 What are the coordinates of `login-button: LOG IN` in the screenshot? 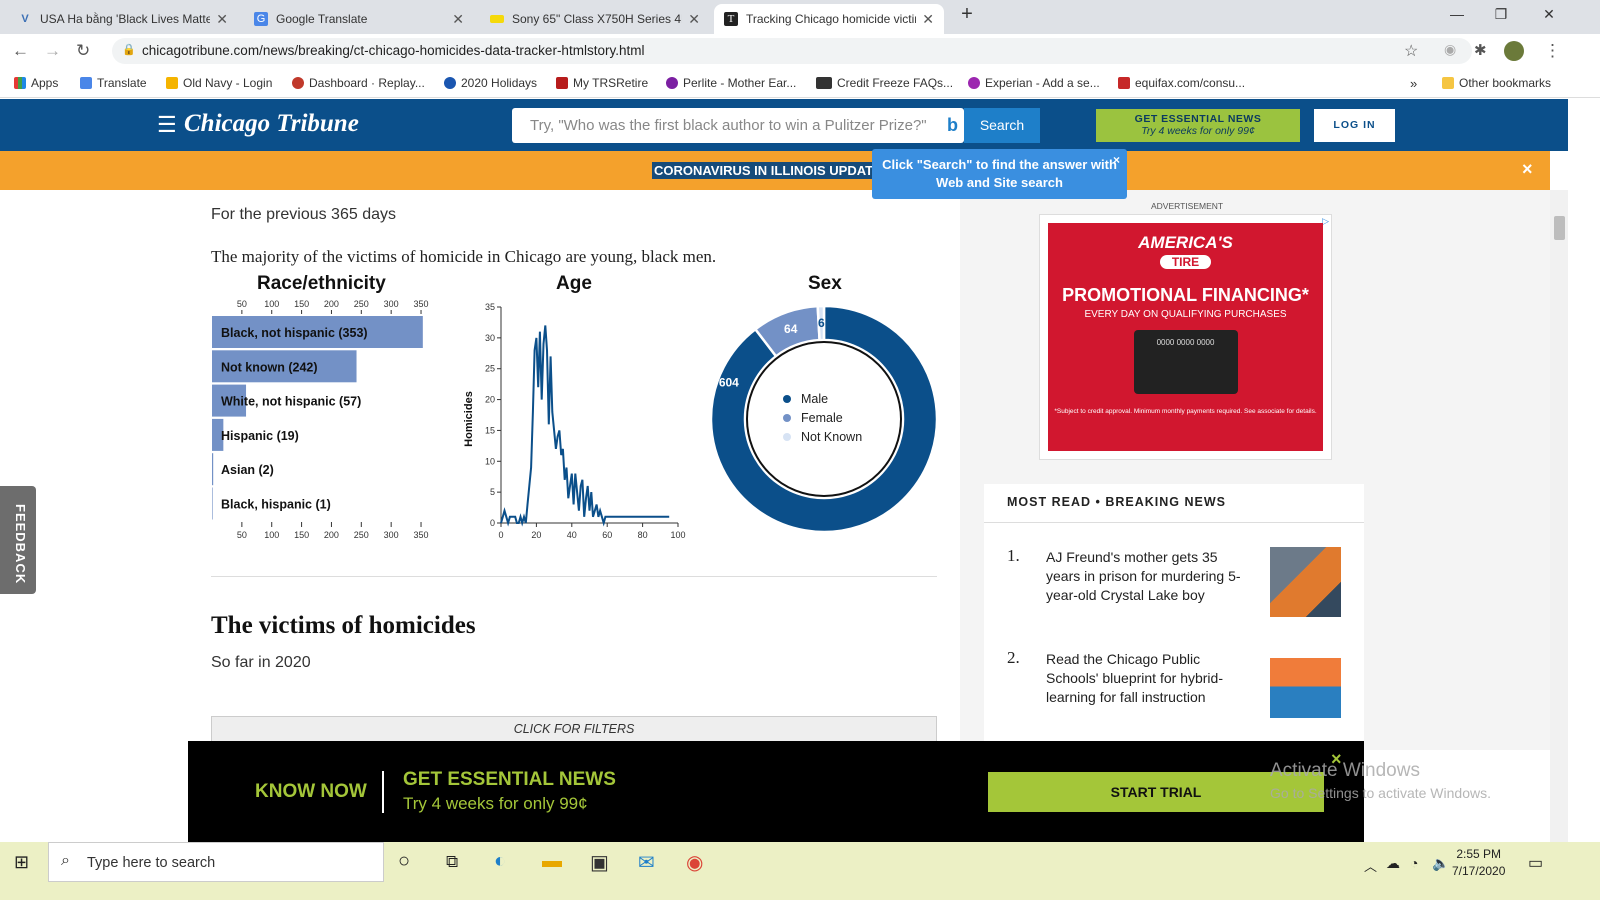 It's located at (1354, 125).